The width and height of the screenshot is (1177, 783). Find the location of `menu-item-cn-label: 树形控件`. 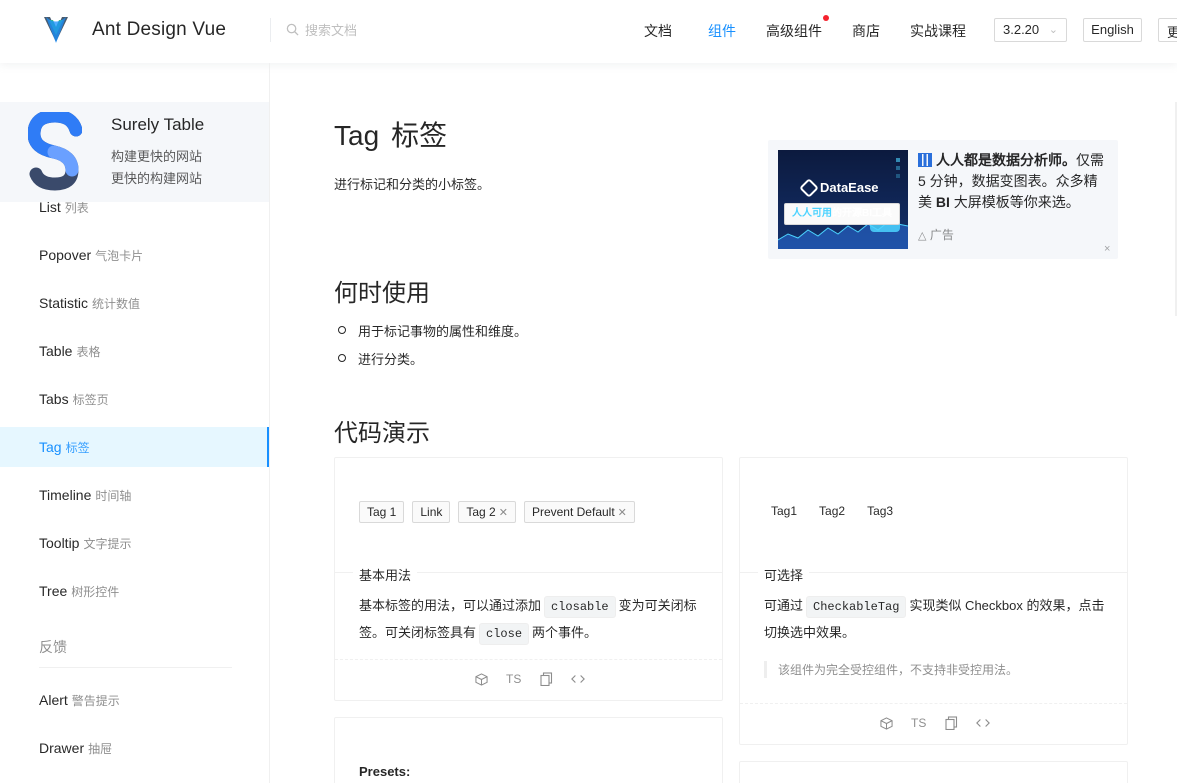

menu-item-cn-label: 树形控件 is located at coordinates (95, 592).